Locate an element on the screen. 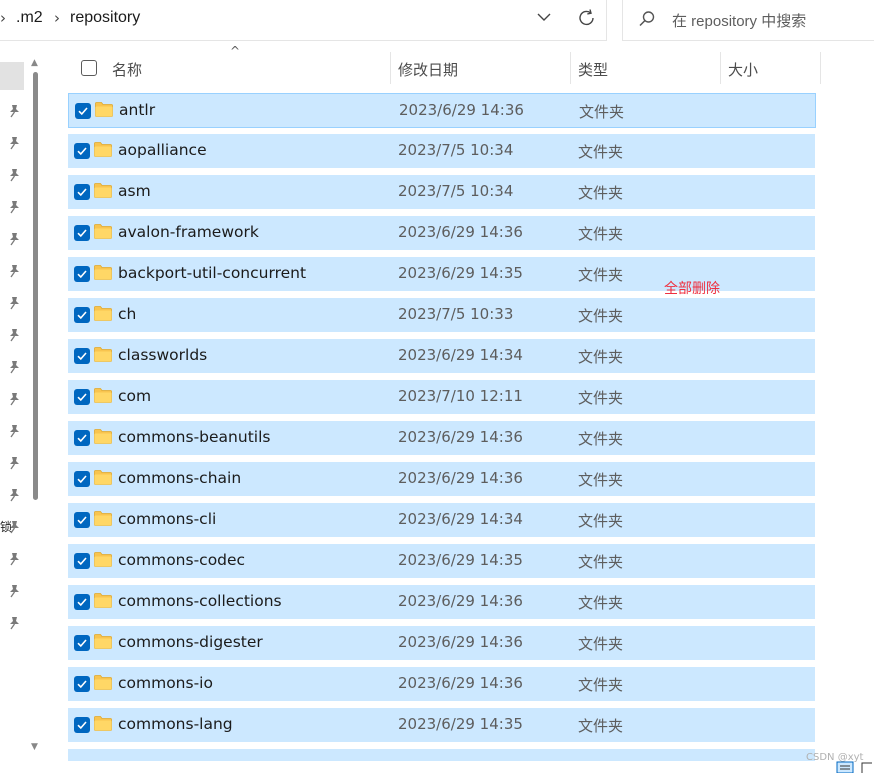  file-row: commons-chain 2023/6/29 14:36 文件夹 is located at coordinates (441, 479).